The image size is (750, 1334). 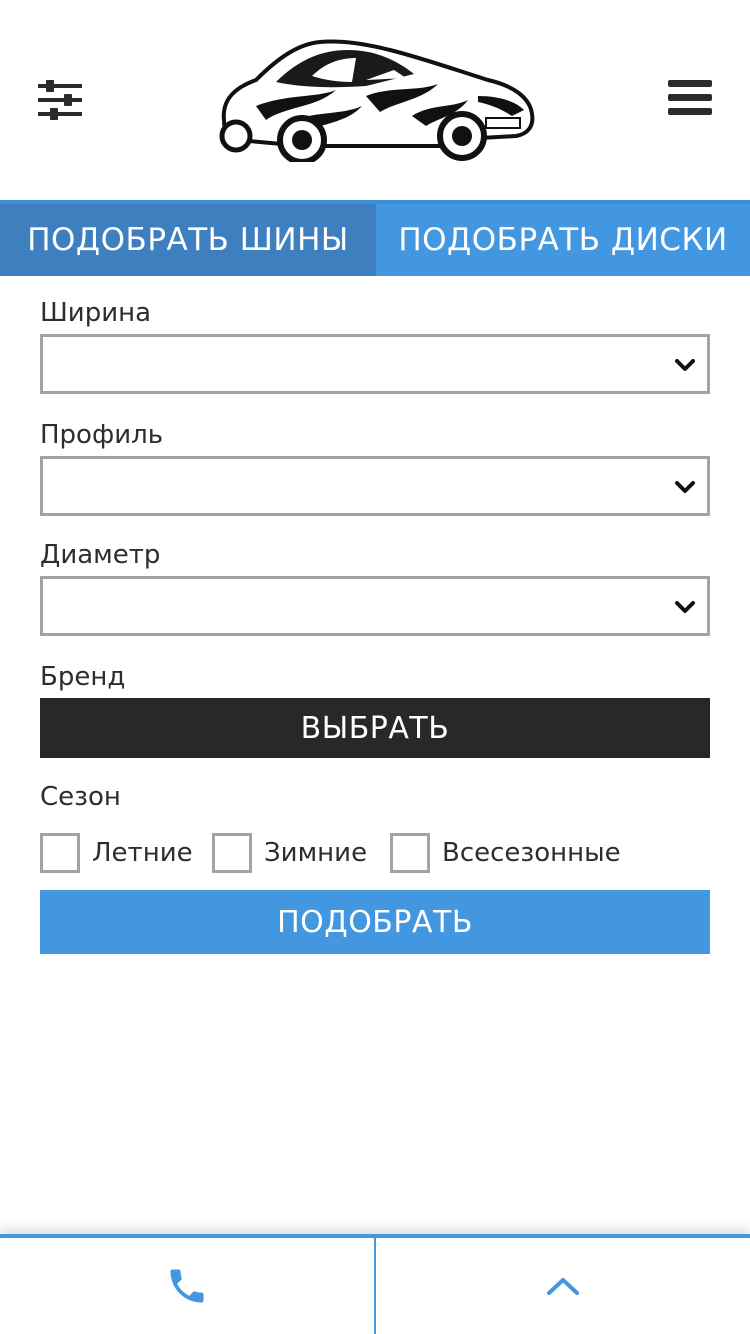 I want to click on header, so click(x=375, y=100).